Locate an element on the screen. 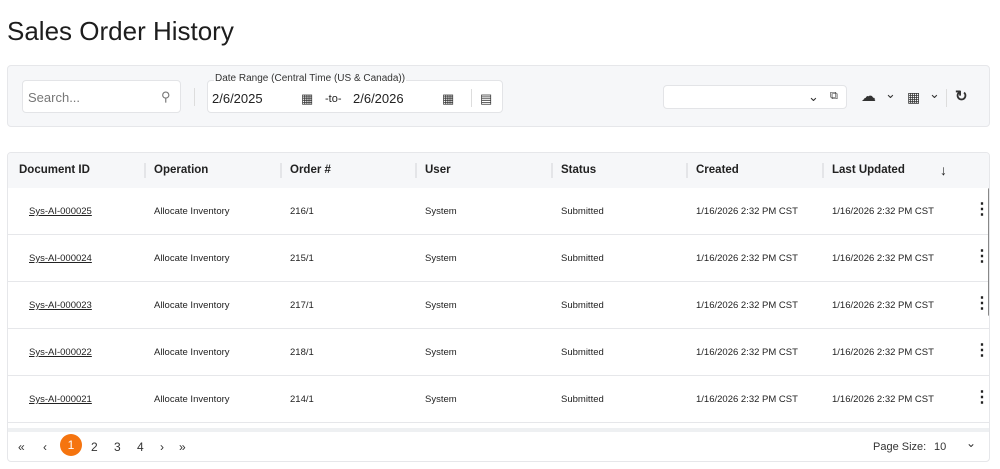 The height and width of the screenshot is (469, 1000). table-cell: 217/1 is located at coordinates (302, 305).